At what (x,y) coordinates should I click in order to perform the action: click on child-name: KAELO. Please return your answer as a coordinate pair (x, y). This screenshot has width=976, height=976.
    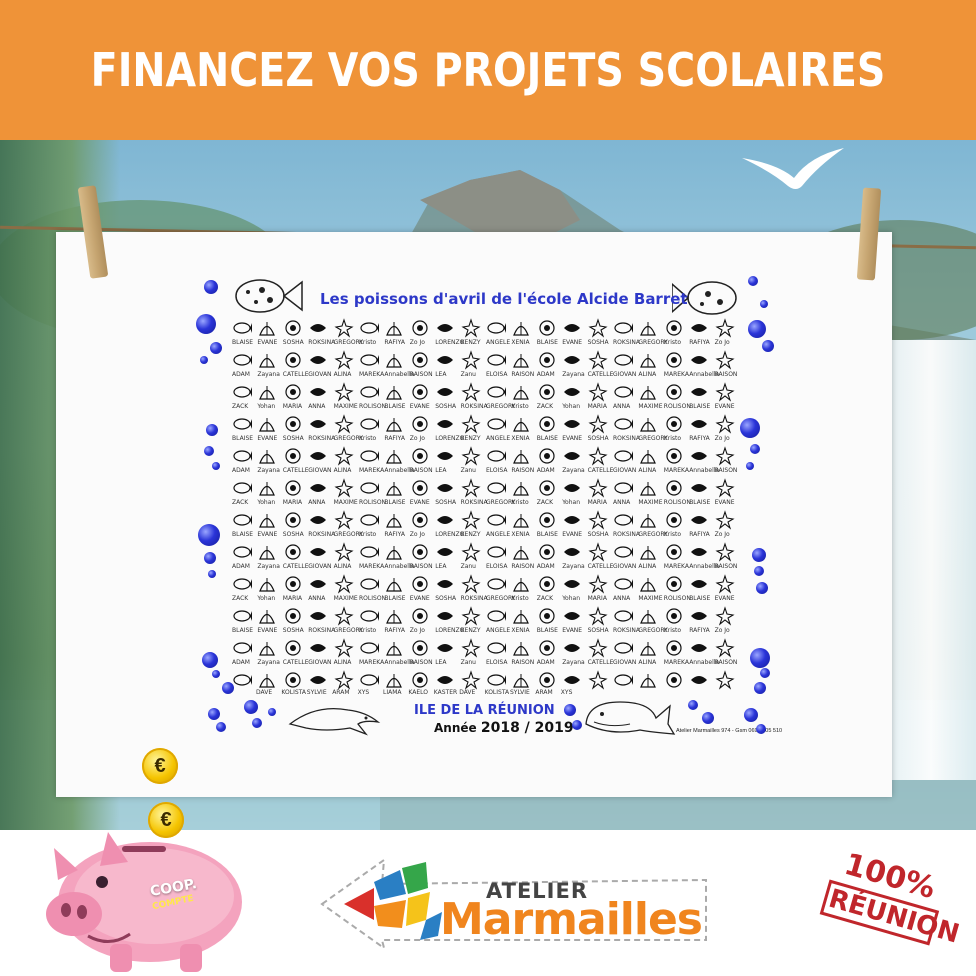
    Looking at the image, I should click on (418, 692).